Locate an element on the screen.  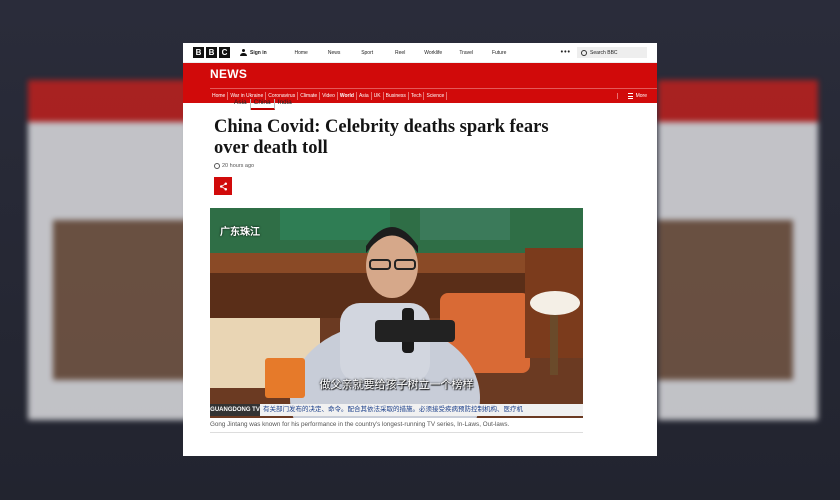
ticker-text: 有关部门发布的决定、命令。配合其依法采取的措施。必须接受疾病预防控制机构、医疗机 is located at coordinates (421, 410).